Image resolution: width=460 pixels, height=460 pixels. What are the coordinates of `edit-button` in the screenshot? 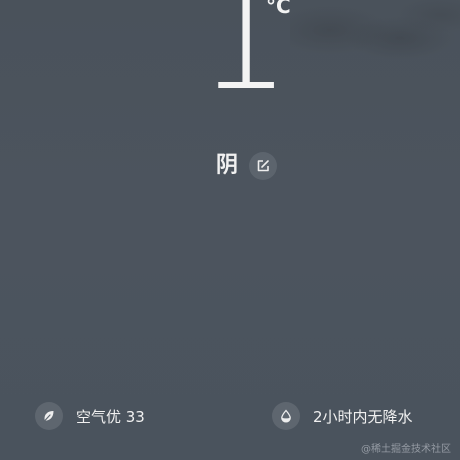 It's located at (263, 166).